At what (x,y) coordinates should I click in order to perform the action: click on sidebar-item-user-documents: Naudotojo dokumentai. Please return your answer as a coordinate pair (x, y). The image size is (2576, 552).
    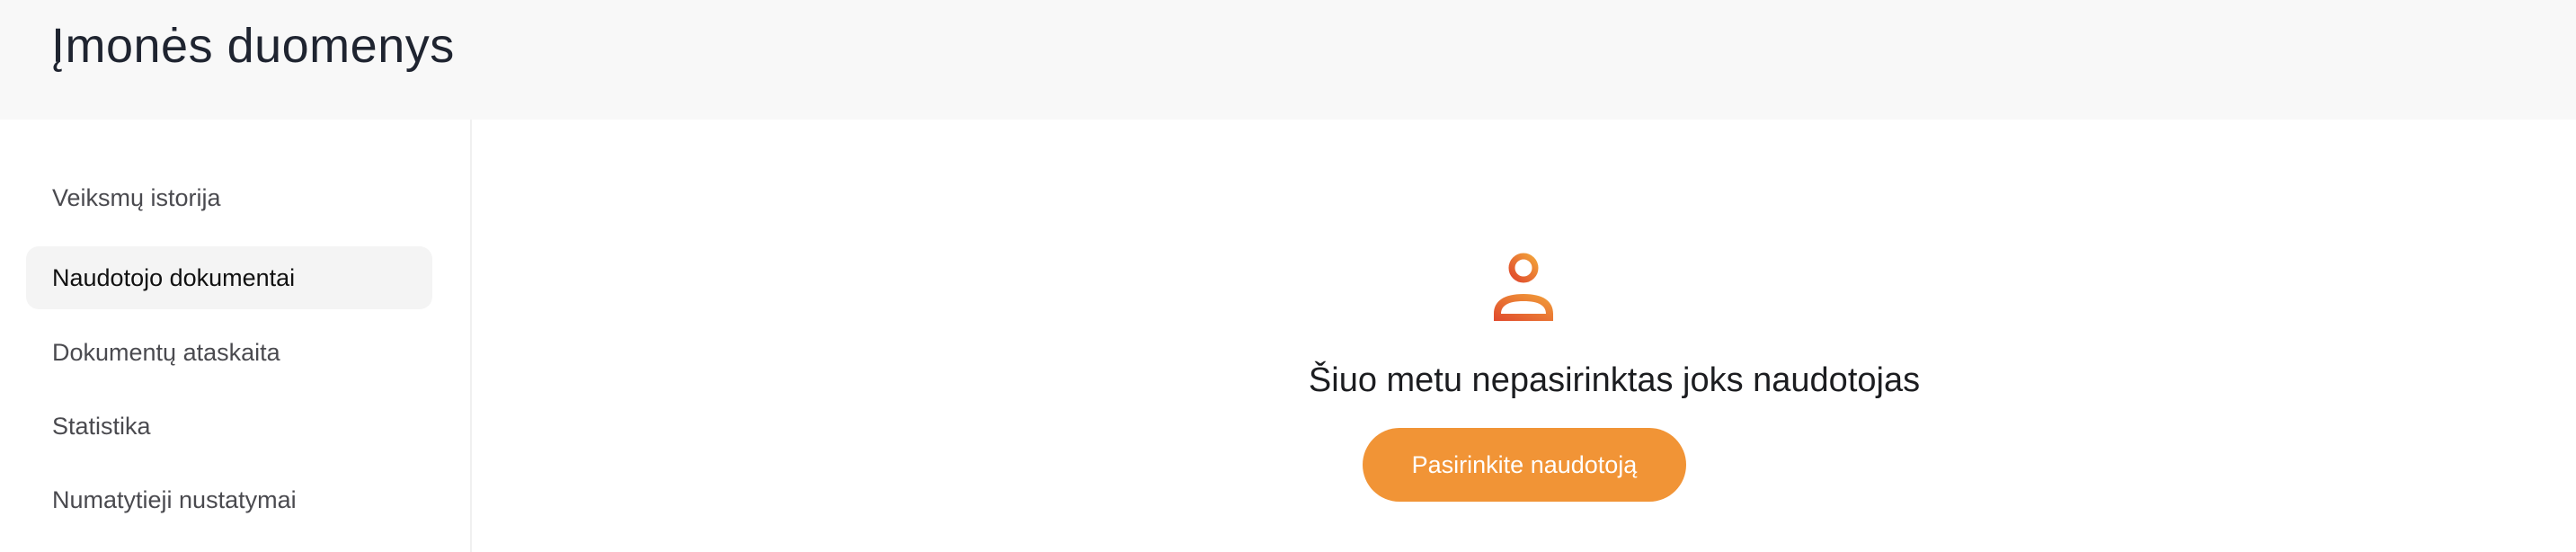
    Looking at the image, I should click on (229, 277).